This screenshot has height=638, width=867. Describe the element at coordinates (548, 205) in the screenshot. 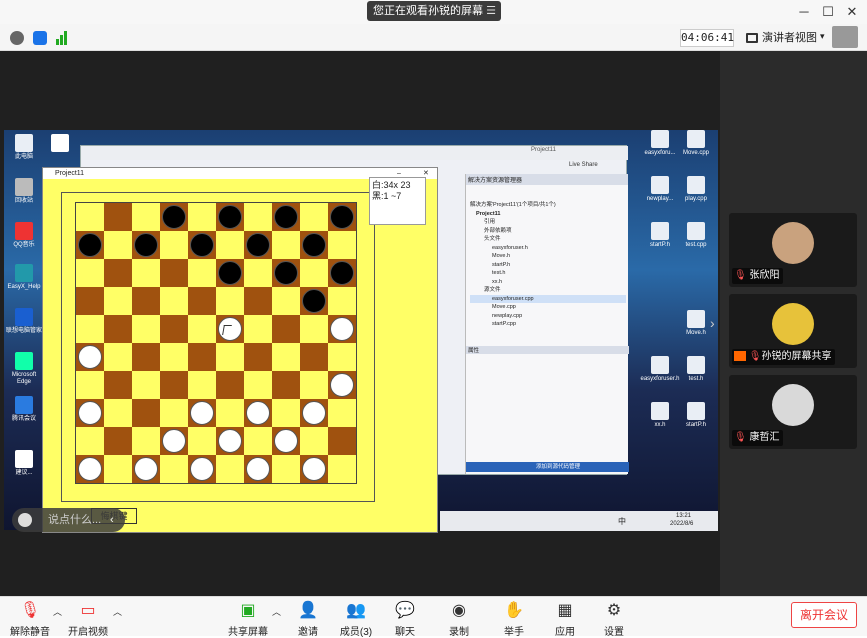

I see `tree-item: 解决方案'Project11'(1个项目/共1个)` at that location.